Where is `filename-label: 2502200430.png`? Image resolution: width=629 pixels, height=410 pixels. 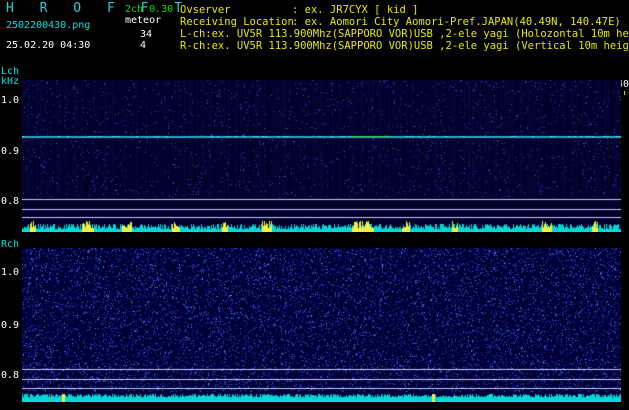
filename-label: 2502200430.png is located at coordinates (48, 25).